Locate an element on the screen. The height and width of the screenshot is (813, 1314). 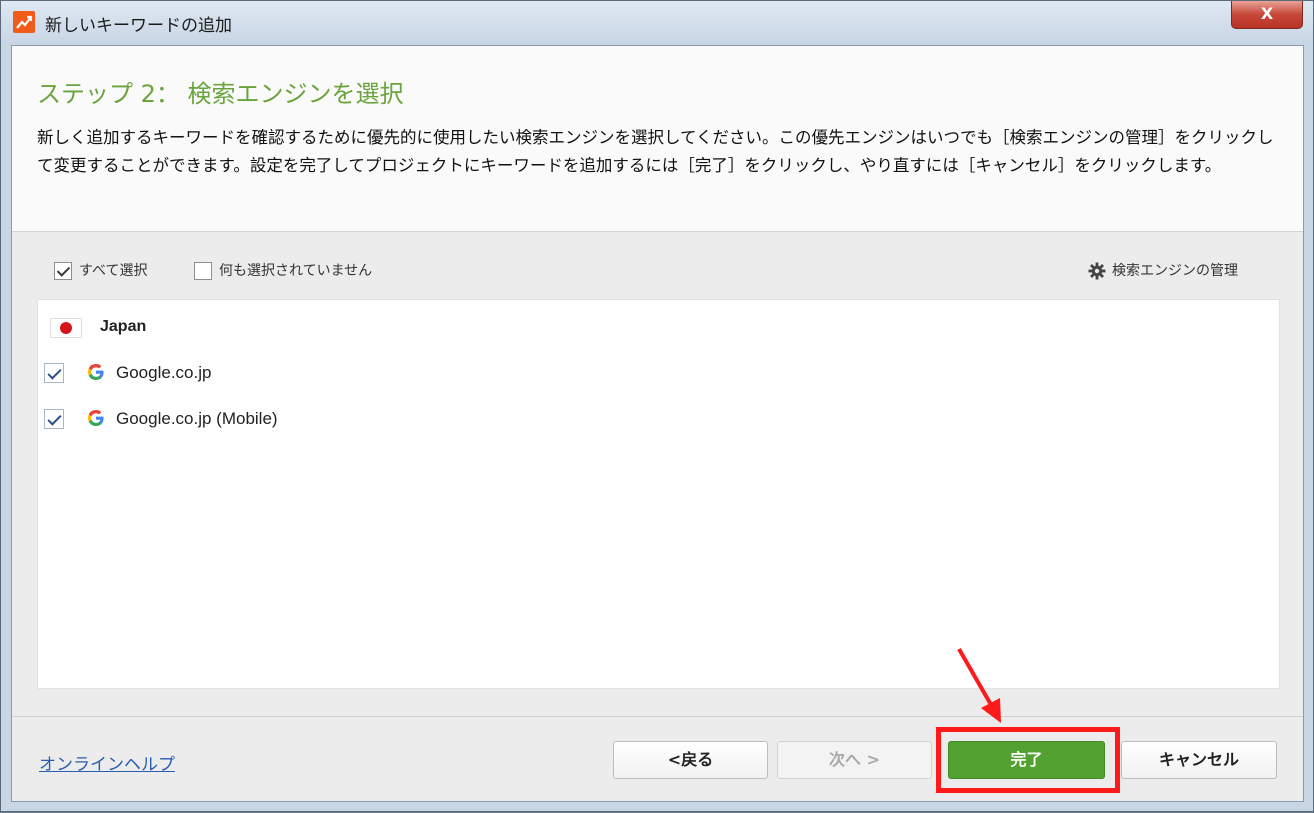
select-all-checkbox: すべて選択 is located at coordinates (100, 270).